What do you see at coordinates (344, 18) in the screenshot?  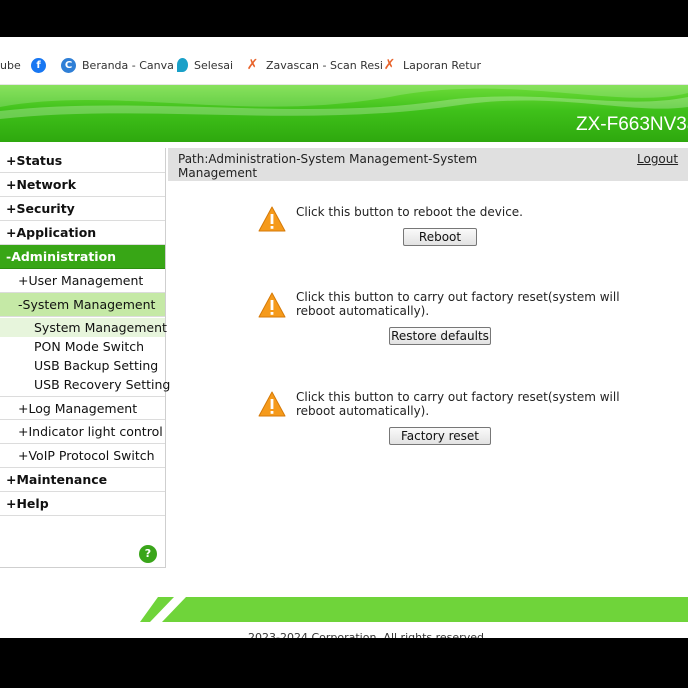 I see `screen-top-bezel` at bounding box center [344, 18].